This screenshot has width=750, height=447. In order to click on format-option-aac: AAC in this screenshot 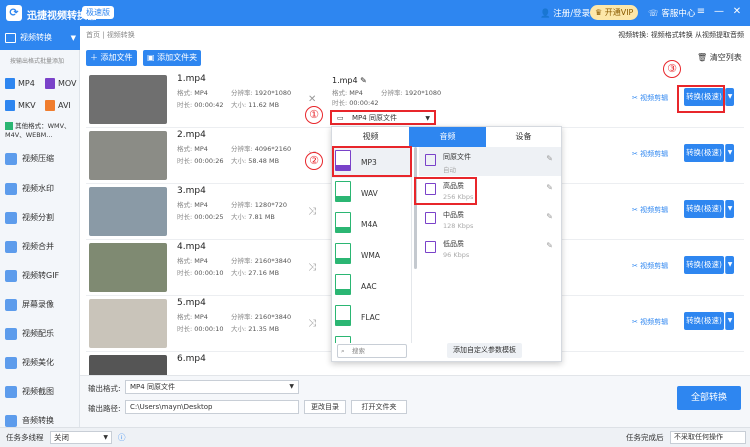, I will do `click(371, 286)`.